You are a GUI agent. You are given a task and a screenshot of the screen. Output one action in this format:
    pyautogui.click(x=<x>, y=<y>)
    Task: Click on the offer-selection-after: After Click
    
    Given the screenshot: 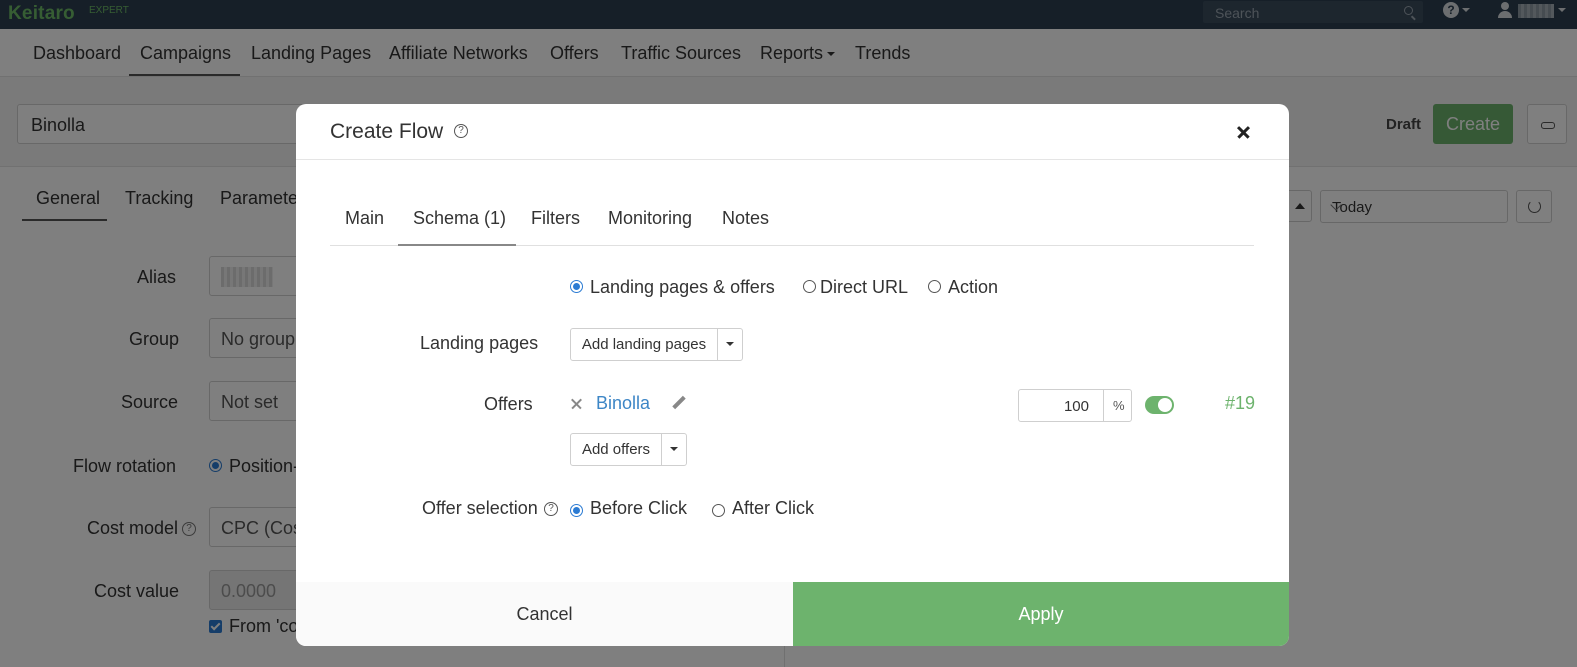 What is the action you would take?
    pyautogui.click(x=773, y=508)
    